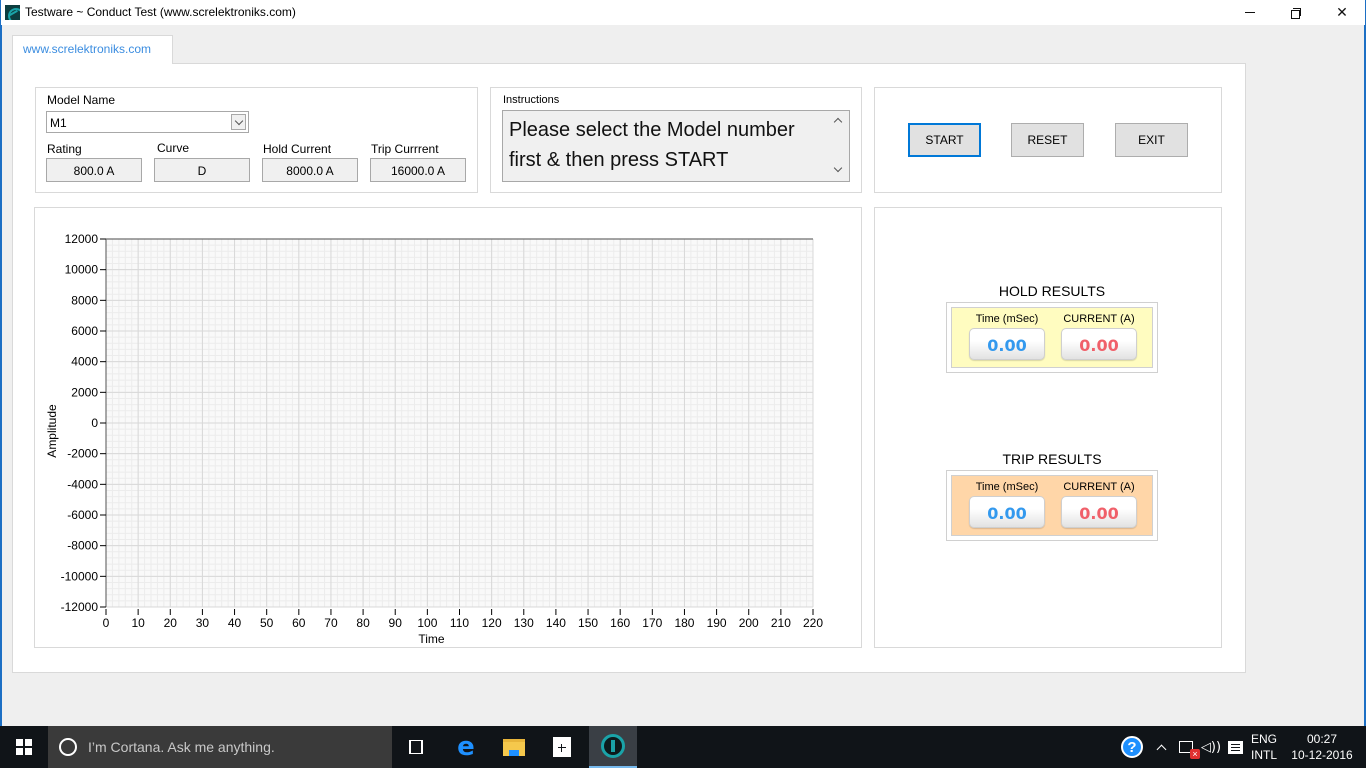  What do you see at coordinates (1099, 344) in the screenshot?
I see `hold-current-value: 0.00` at bounding box center [1099, 344].